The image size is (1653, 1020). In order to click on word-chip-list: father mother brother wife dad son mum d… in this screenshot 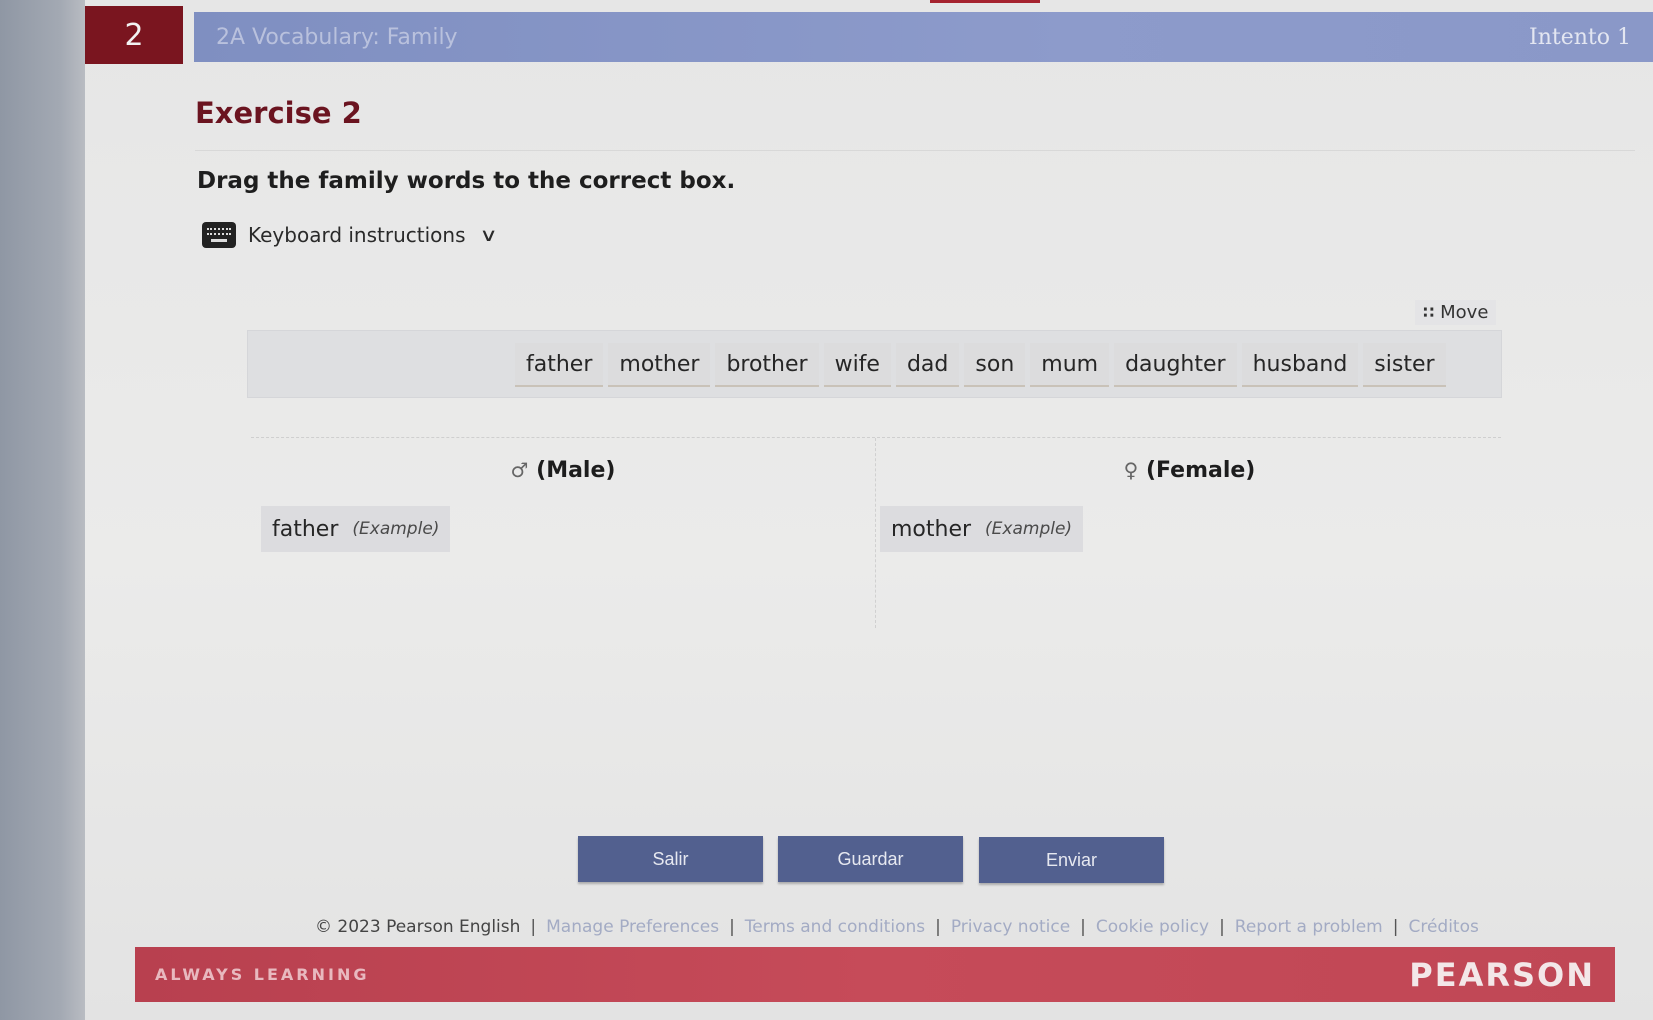, I will do `click(980, 364)`.